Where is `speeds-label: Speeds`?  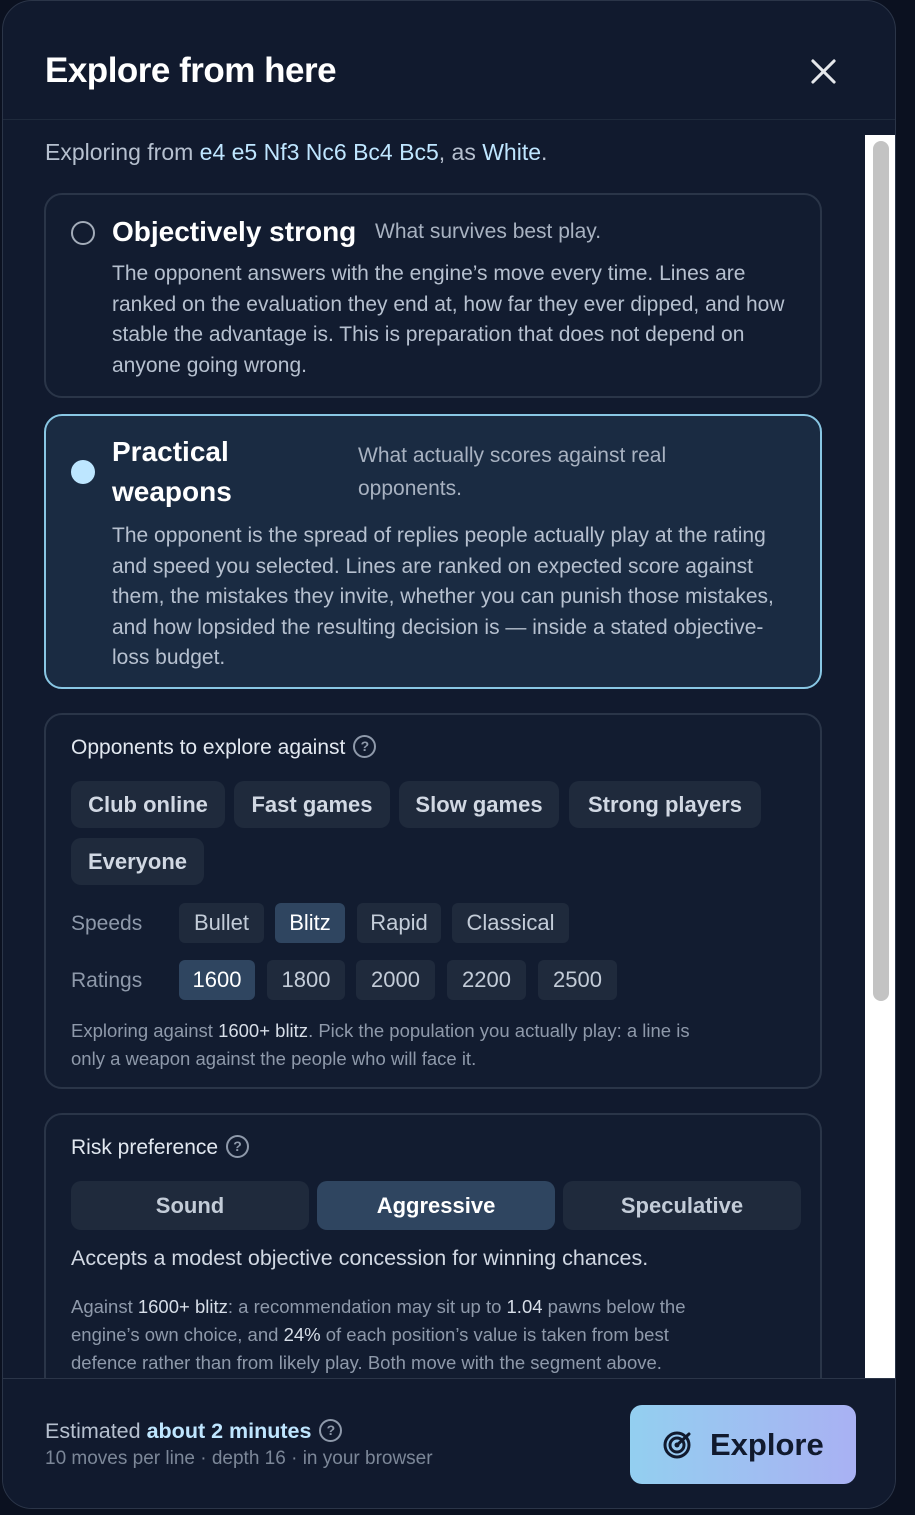
speeds-label: Speeds is located at coordinates (107, 923).